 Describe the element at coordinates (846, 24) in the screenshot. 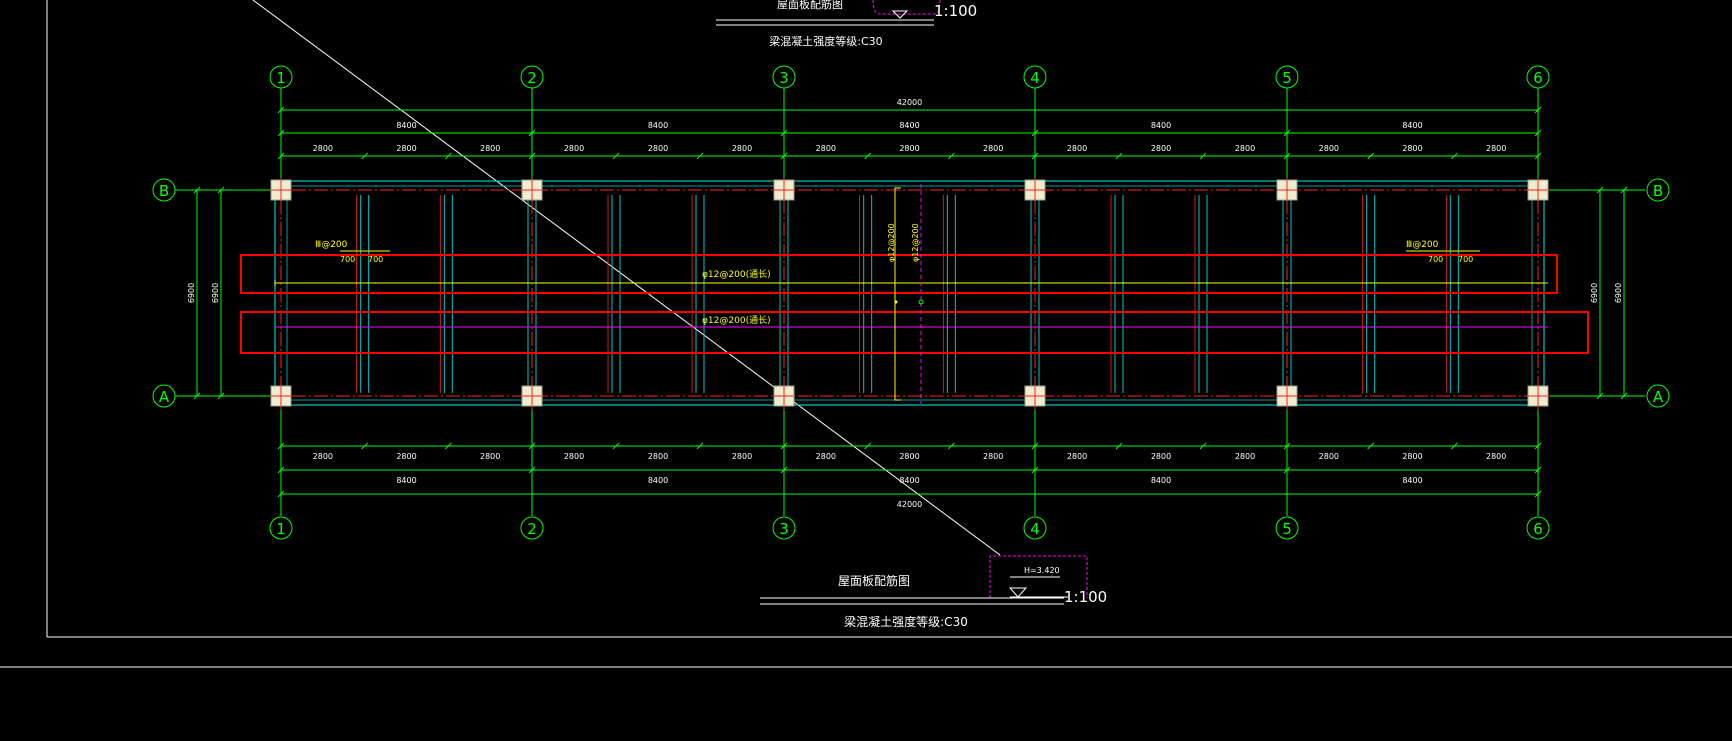

I see `top-title-block: 屋面板配筋图 梁混凝土强度等级:C30 1:100` at that location.